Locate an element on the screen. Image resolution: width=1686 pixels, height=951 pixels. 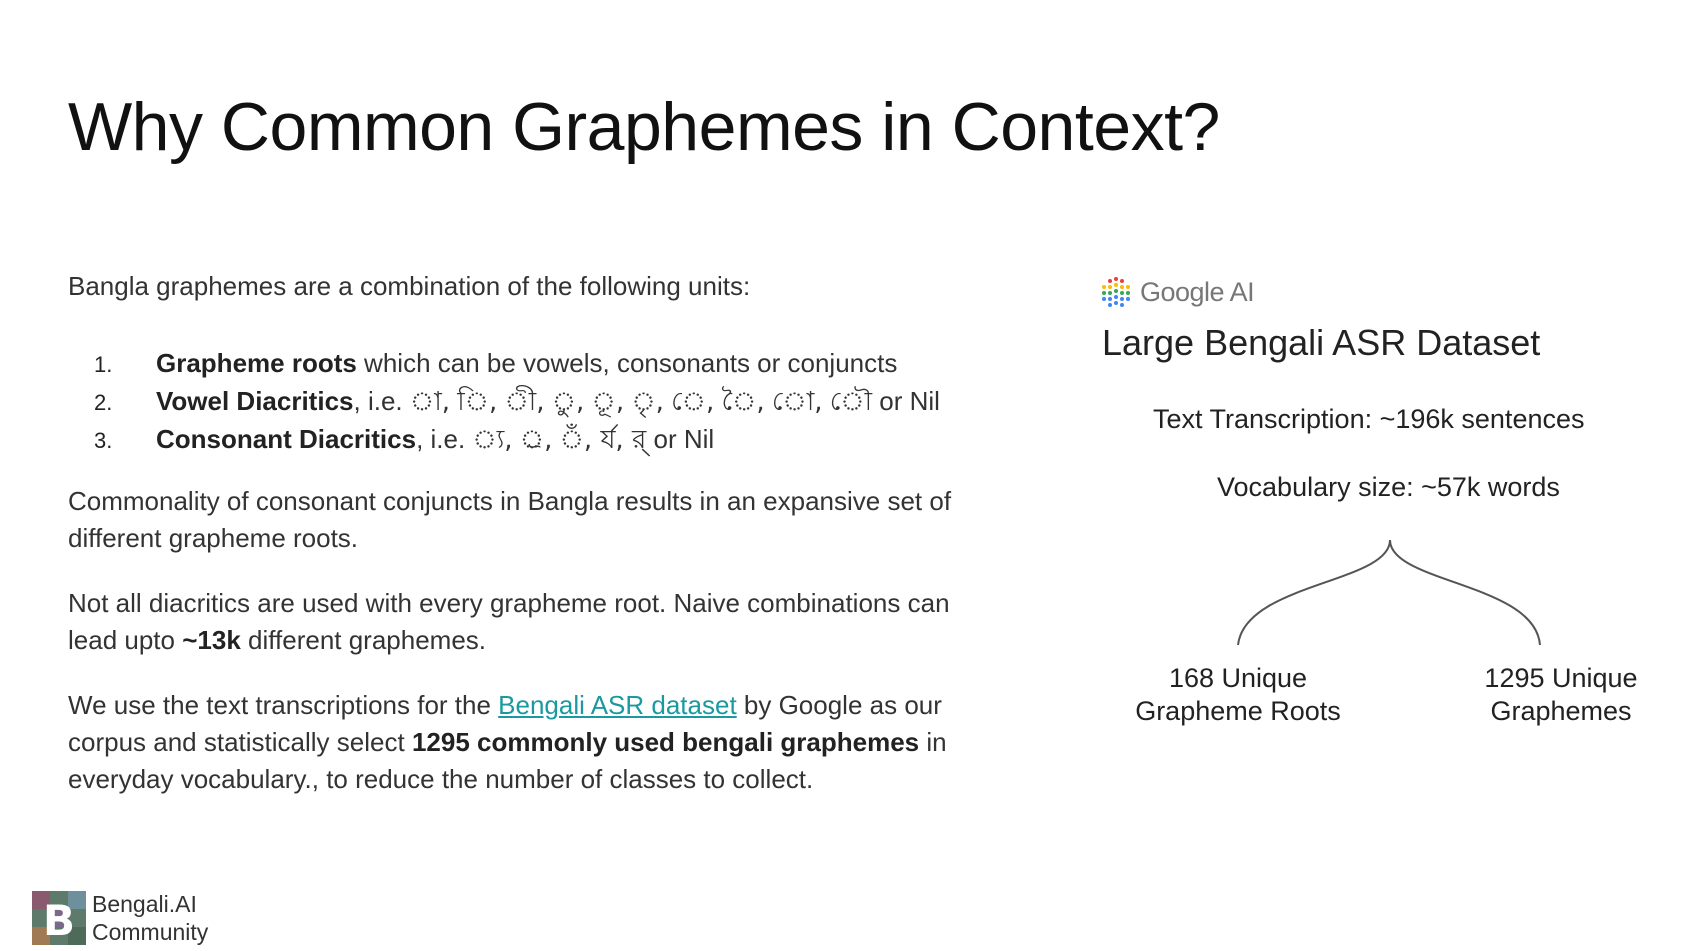
svg-text: B is located at coordinates (59, 920).